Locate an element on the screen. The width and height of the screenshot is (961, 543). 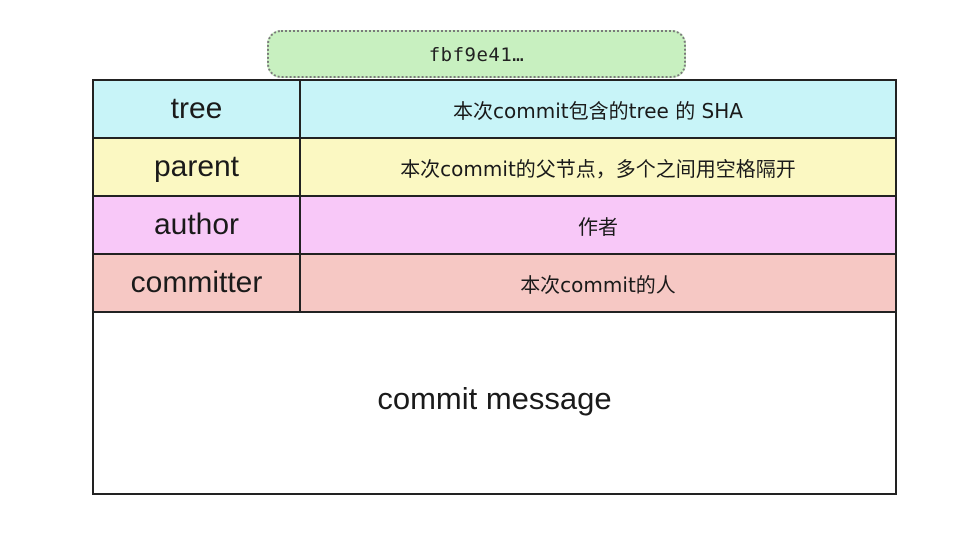
row-author-value: 作者 is located at coordinates (598, 226).